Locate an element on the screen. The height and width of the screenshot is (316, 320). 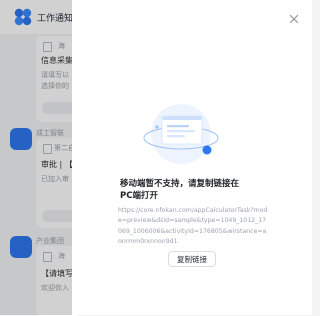
close-icon is located at coordinates (294, 19).